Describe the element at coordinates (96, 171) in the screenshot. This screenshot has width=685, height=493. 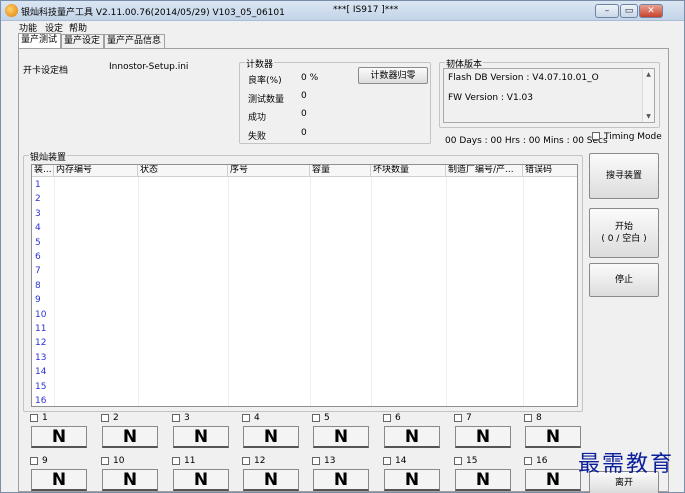
I see `col-memory-id: 内存编号` at that location.